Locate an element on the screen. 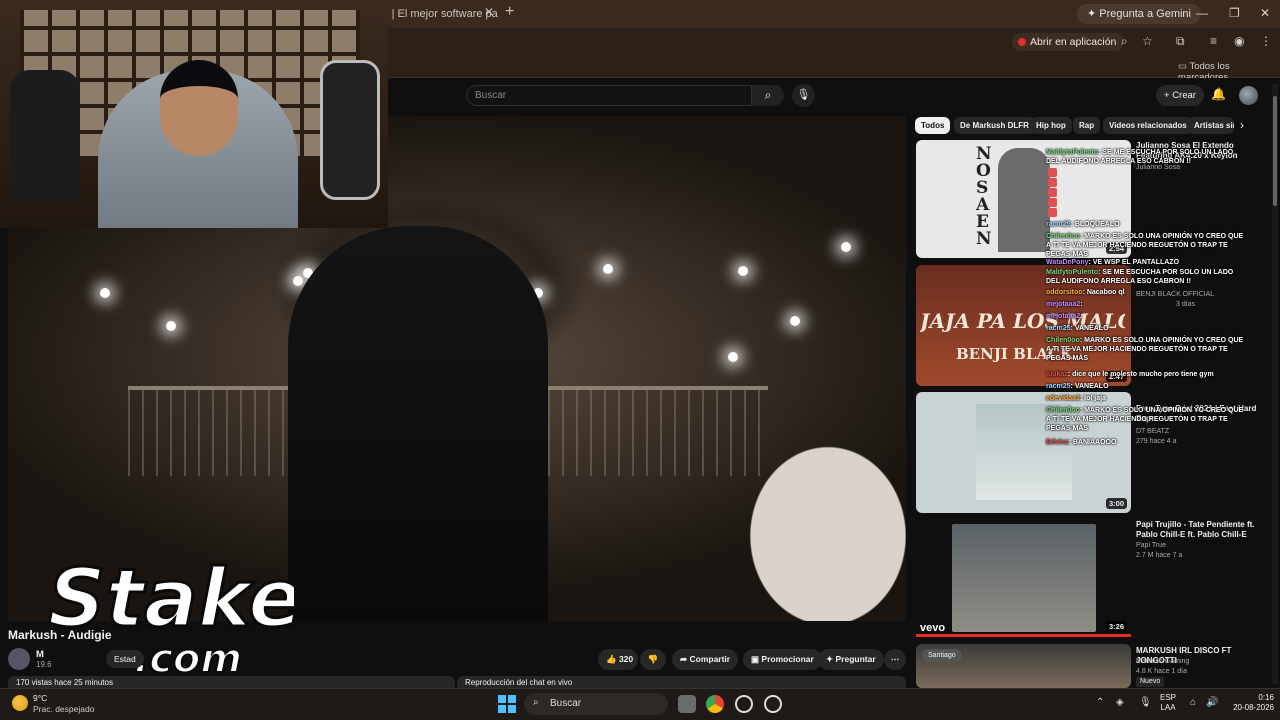 The height and width of the screenshot is (720, 1280). gemini-label: Pregunta a Gemini is located at coordinates (1145, 14).